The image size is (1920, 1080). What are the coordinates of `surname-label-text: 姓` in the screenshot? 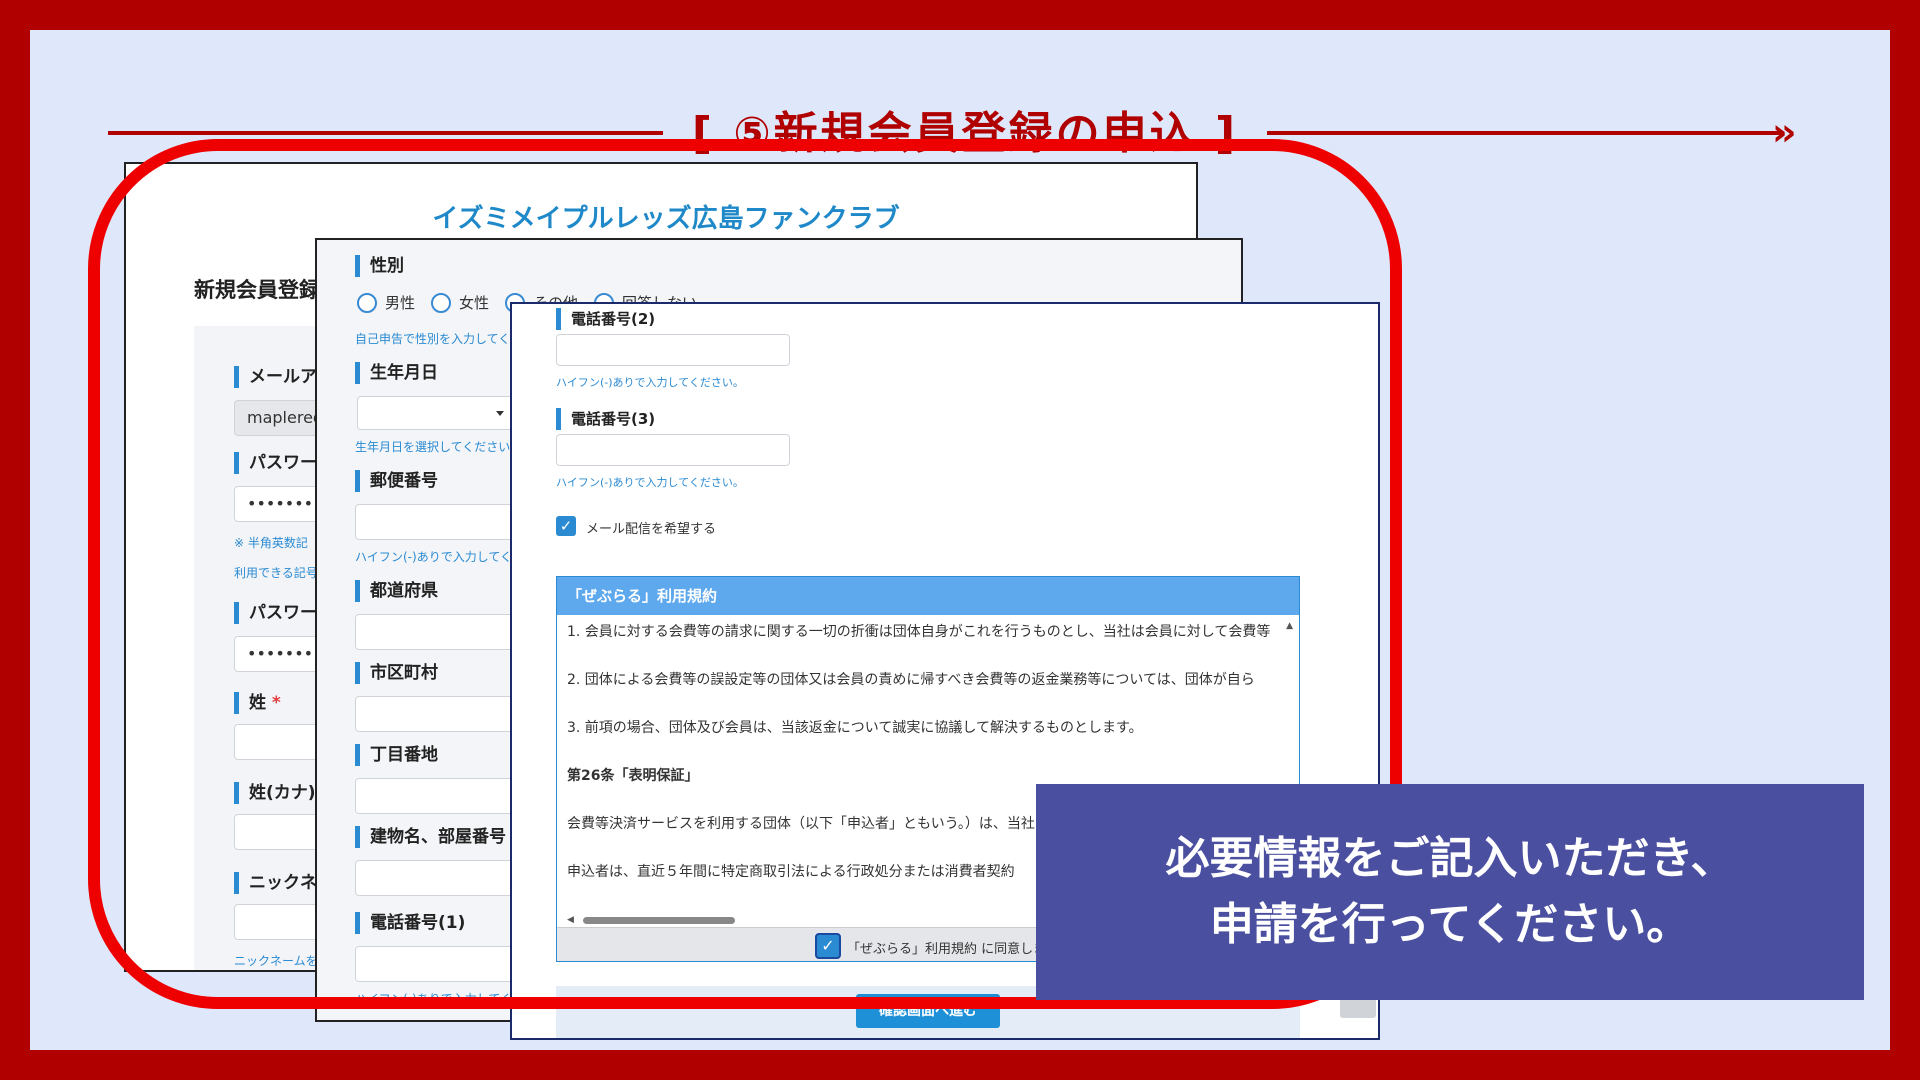 It's located at (257, 703).